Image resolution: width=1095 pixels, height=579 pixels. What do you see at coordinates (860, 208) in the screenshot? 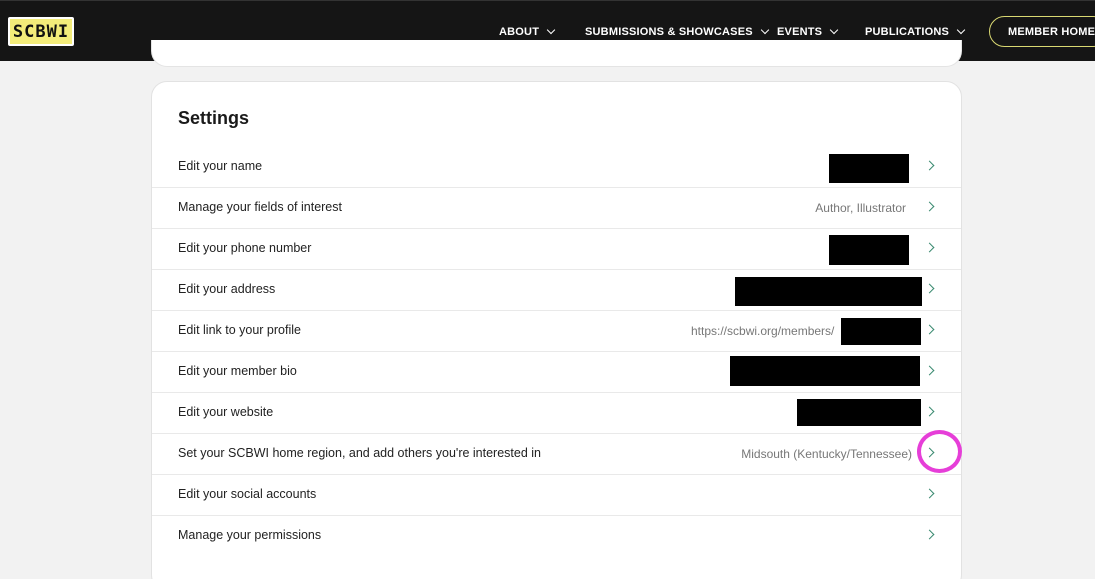
I see `row-value: Author, Illustrator` at bounding box center [860, 208].